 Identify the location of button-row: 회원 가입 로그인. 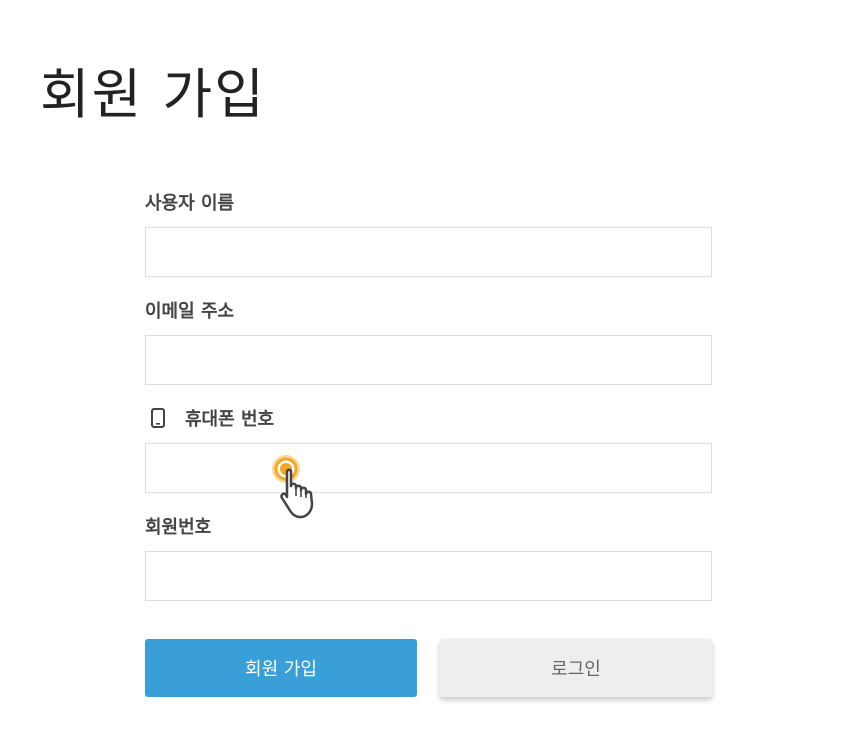
(428, 668).